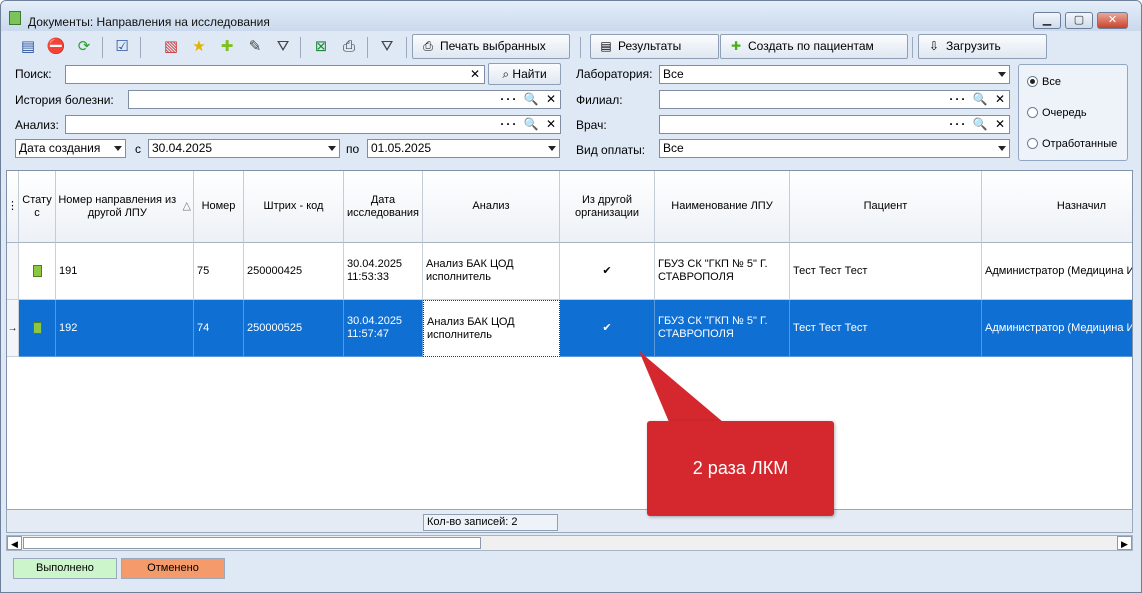 Image resolution: width=1142 pixels, height=593 pixels. Describe the element at coordinates (611, 150) in the screenshot. I see `payment-label: Вид оплаты:` at that location.